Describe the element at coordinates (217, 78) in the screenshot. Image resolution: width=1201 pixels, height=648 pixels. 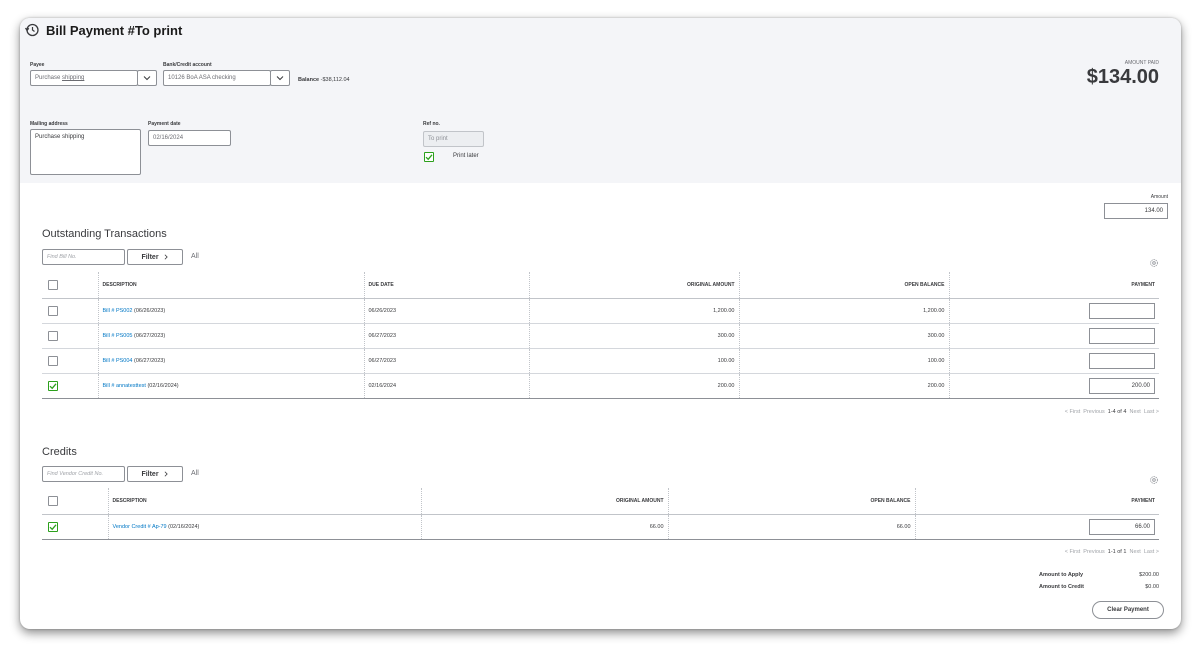
I see `bank-account-select: 10126 BoA ASA checking` at that location.